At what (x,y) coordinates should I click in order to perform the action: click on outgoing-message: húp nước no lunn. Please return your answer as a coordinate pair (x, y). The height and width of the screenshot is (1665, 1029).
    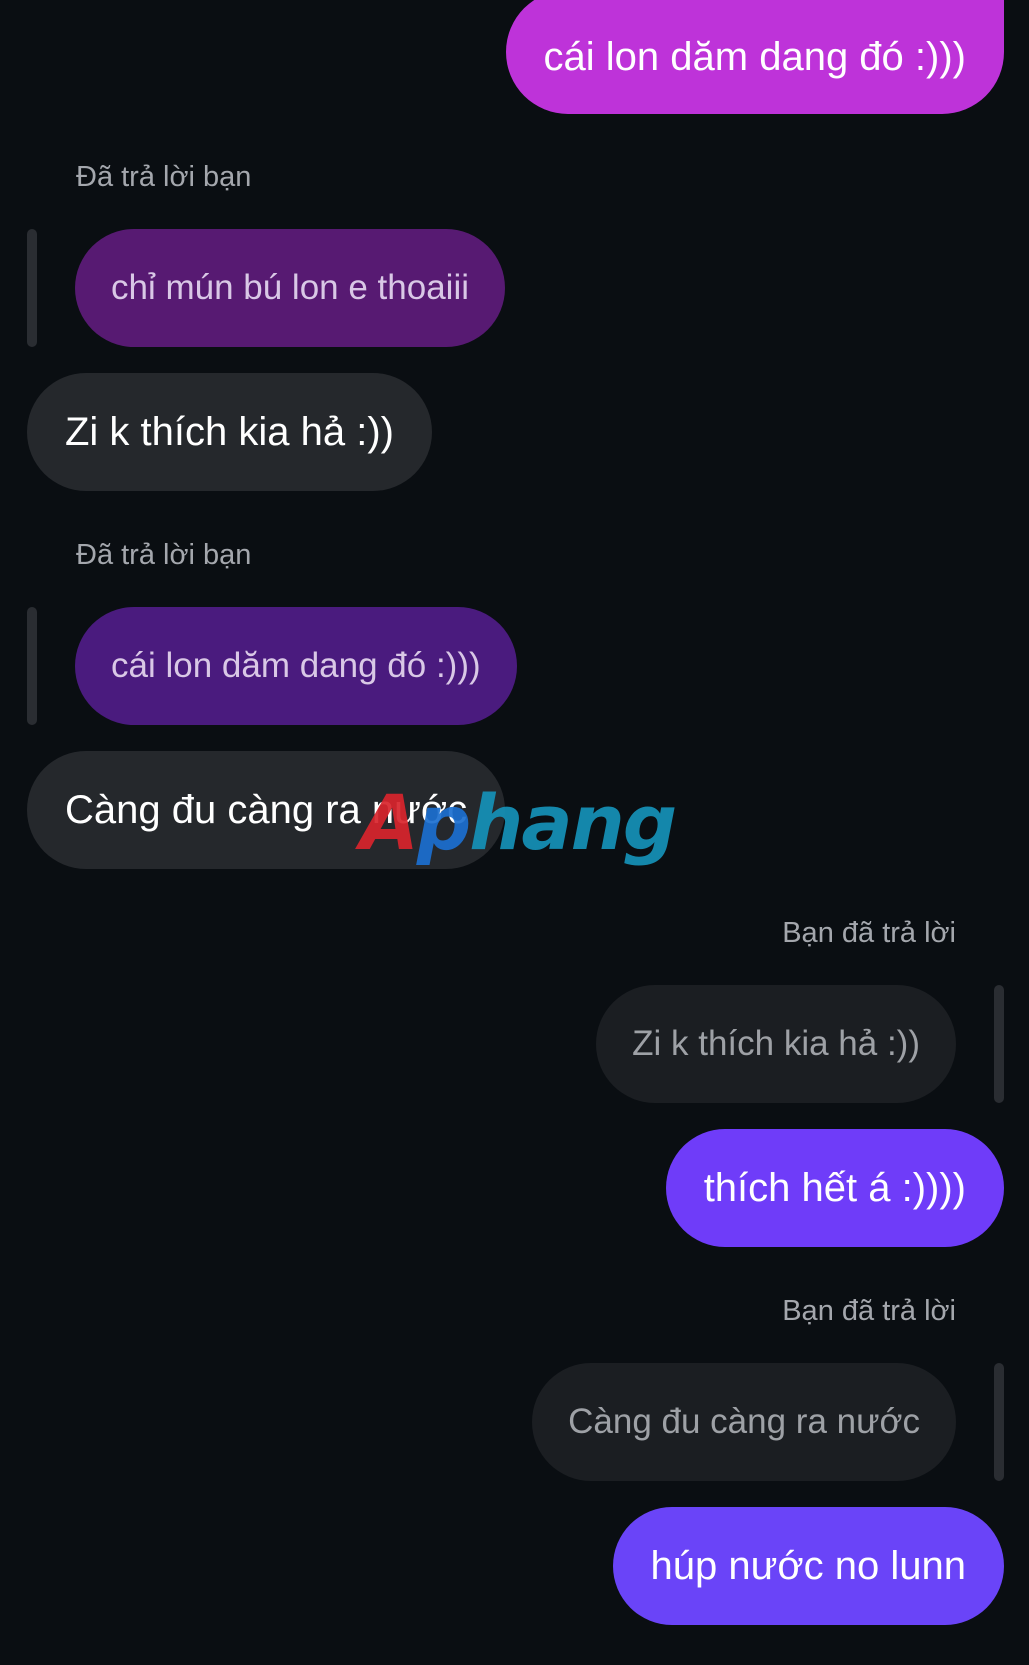
    Looking at the image, I should click on (808, 1566).